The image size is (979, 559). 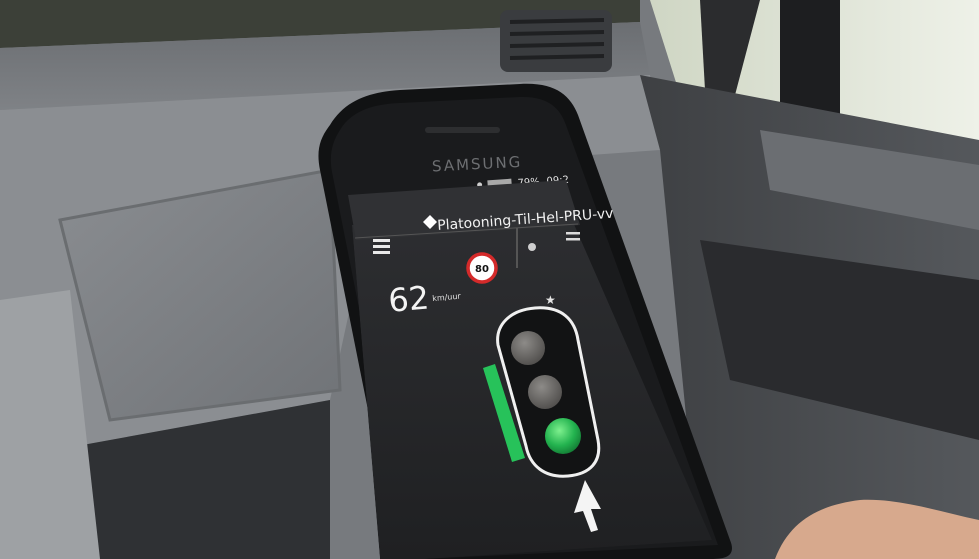 I want to click on signal-lamp-middle, so click(x=545, y=392).